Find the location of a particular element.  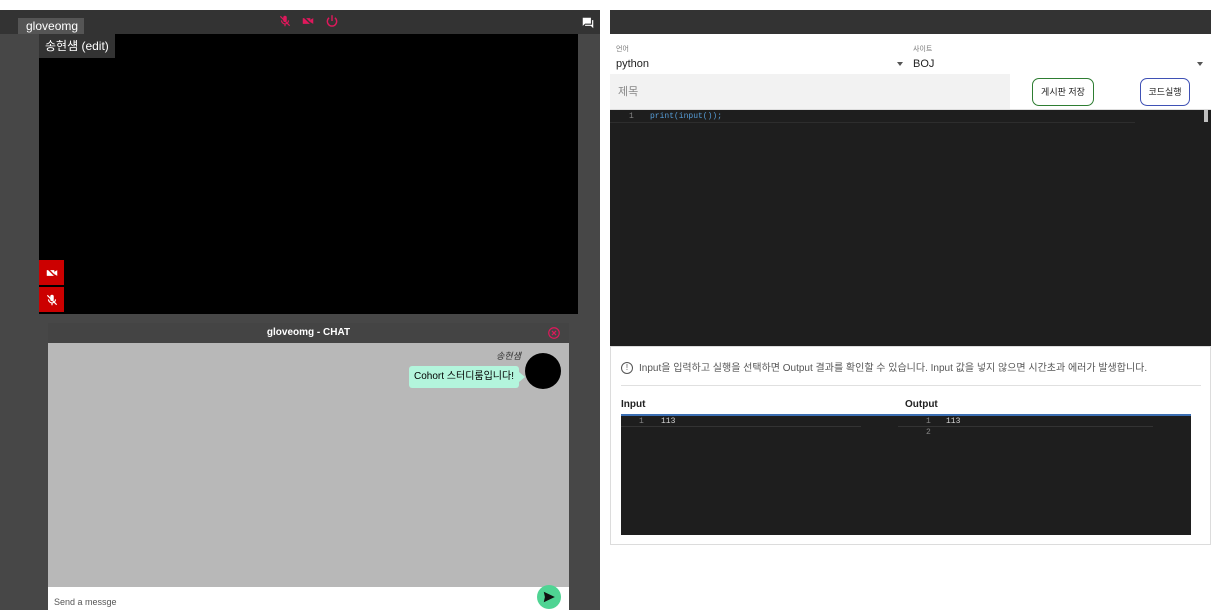

video-status-camera is located at coordinates (51, 272).